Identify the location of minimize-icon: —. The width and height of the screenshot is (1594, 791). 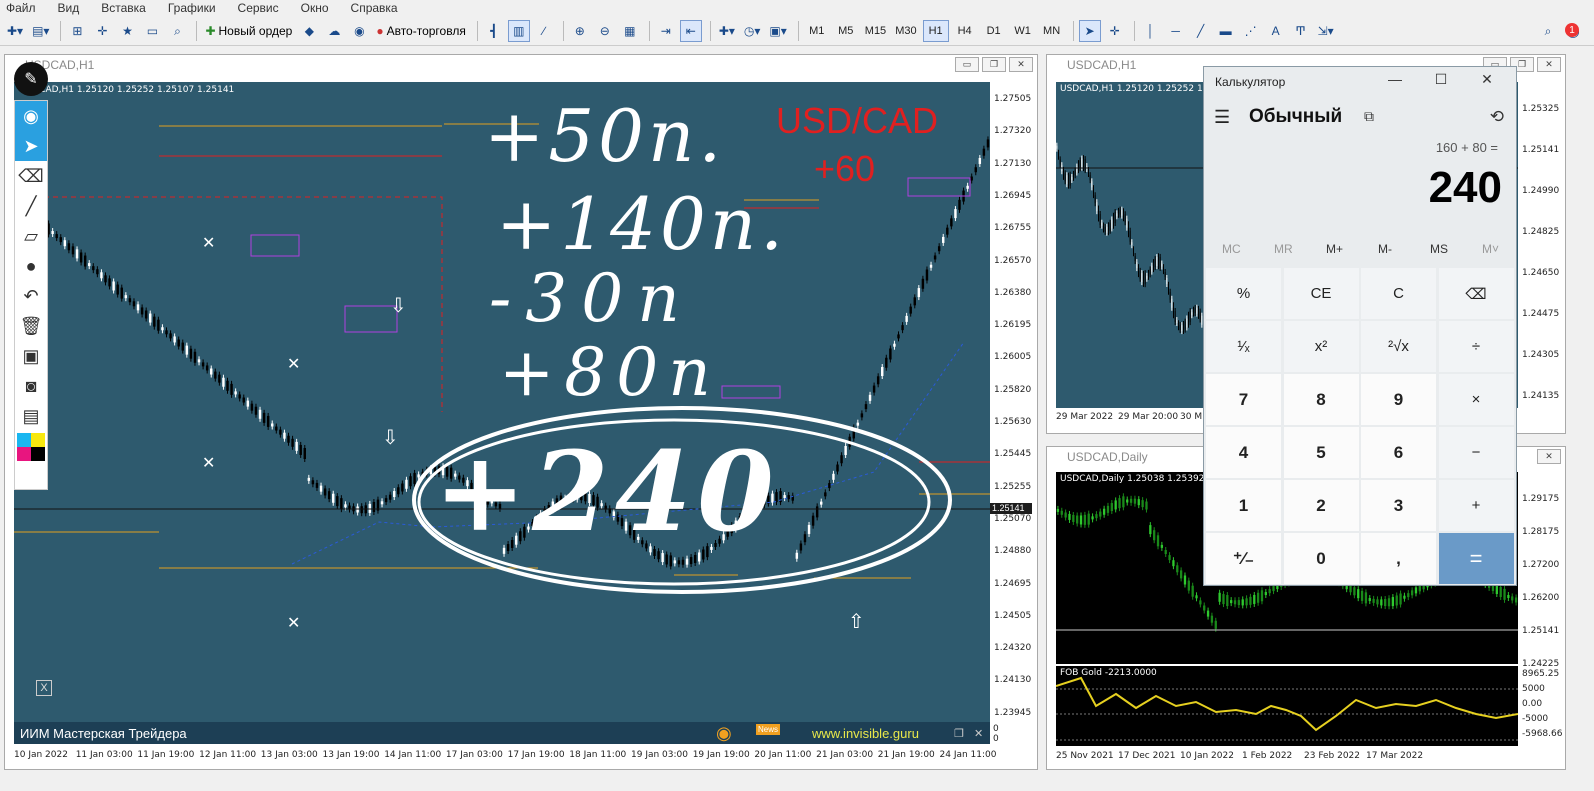
(1395, 79).